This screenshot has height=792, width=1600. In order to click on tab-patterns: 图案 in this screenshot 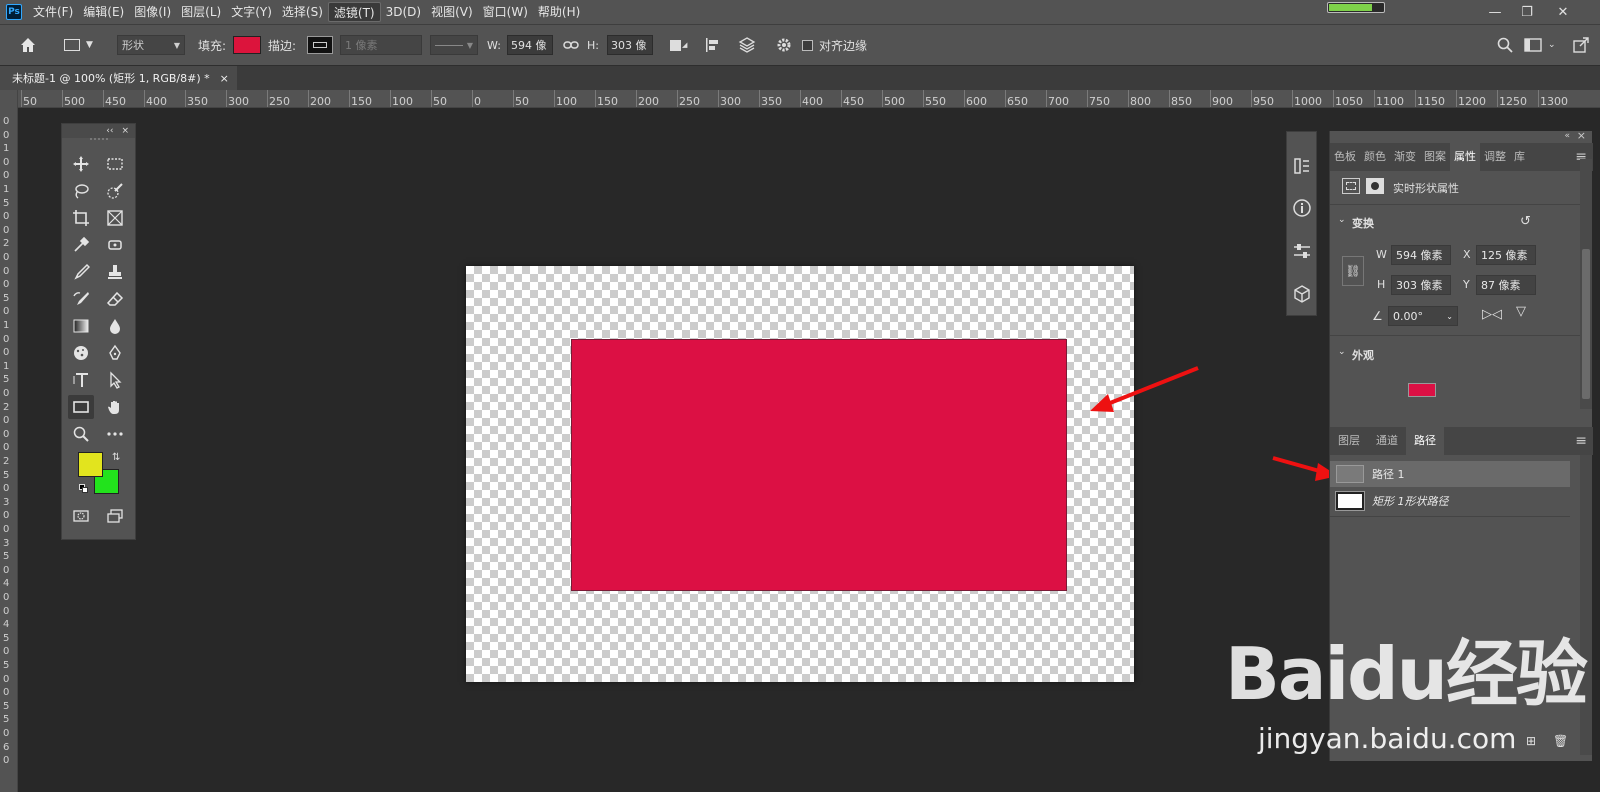, I will do `click(1435, 157)`.